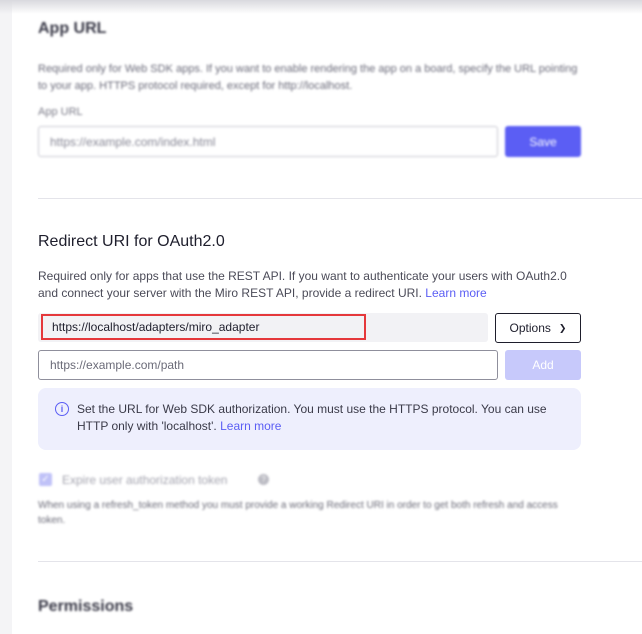 This screenshot has width=642, height=634. I want to click on app-url-heading: App URL, so click(72, 28).